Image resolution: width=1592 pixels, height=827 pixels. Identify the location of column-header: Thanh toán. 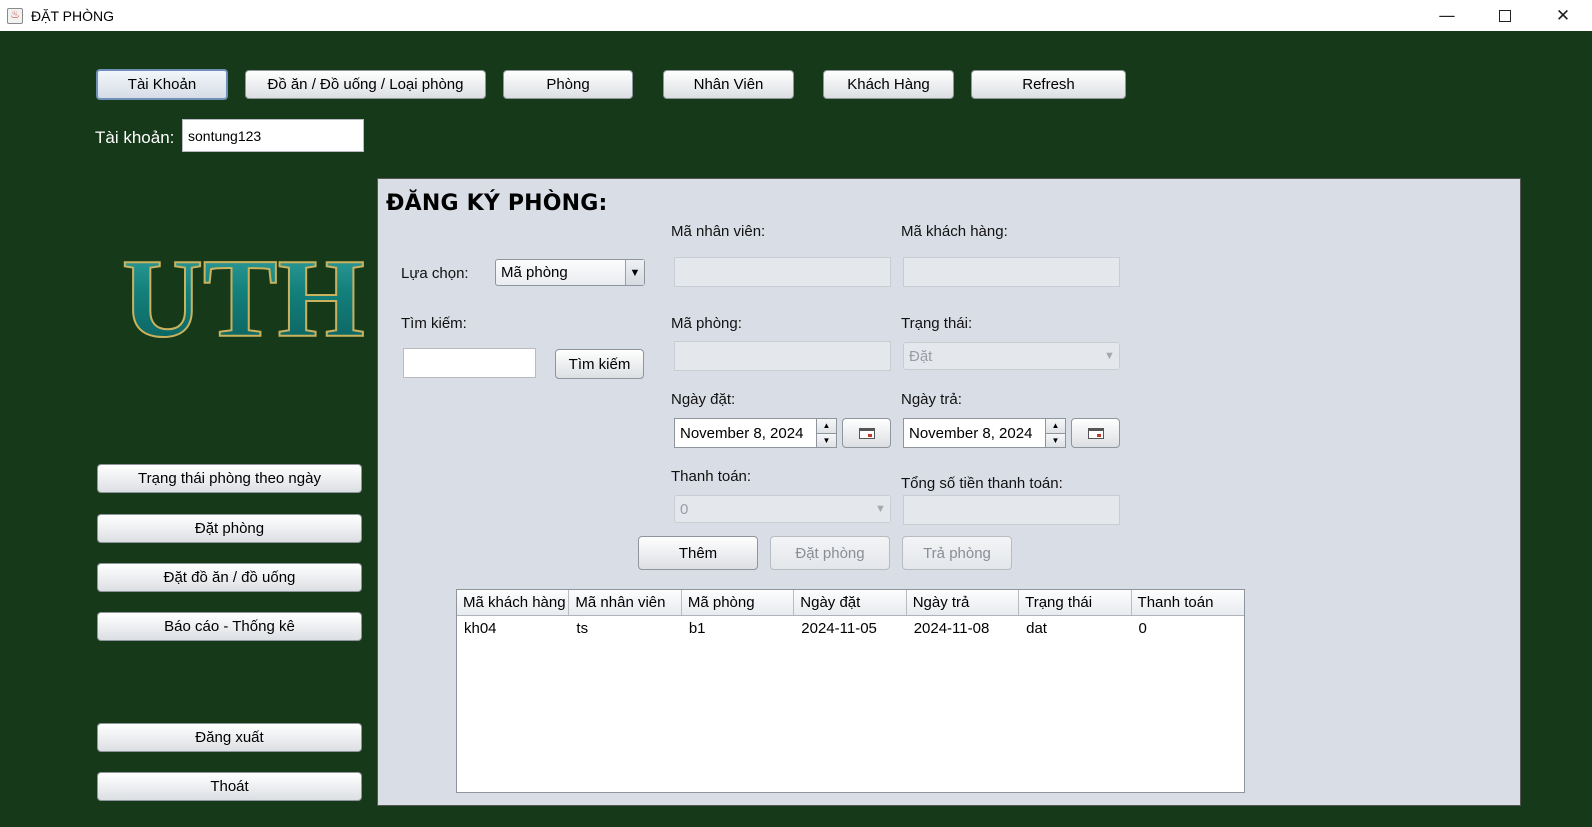
(1188, 602).